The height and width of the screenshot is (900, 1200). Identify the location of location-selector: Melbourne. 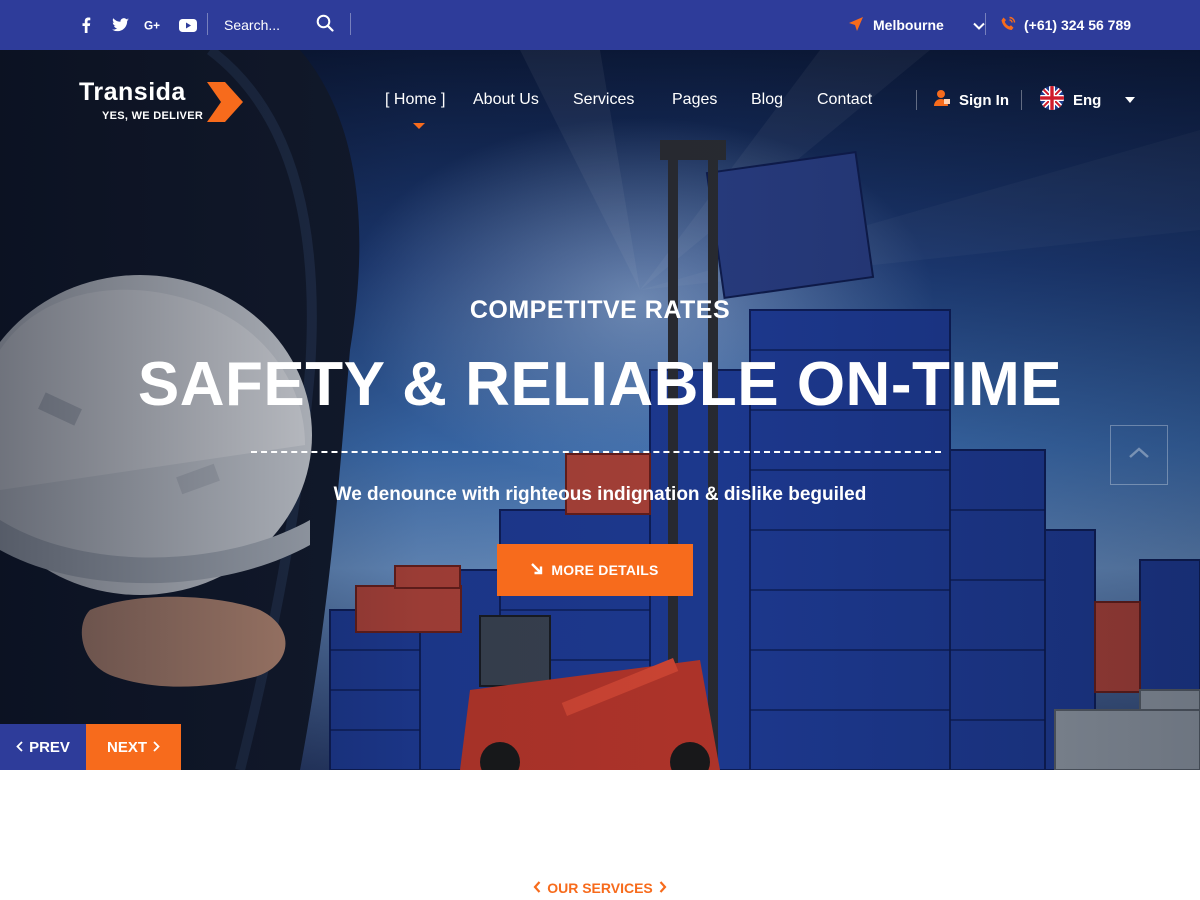
(916, 25).